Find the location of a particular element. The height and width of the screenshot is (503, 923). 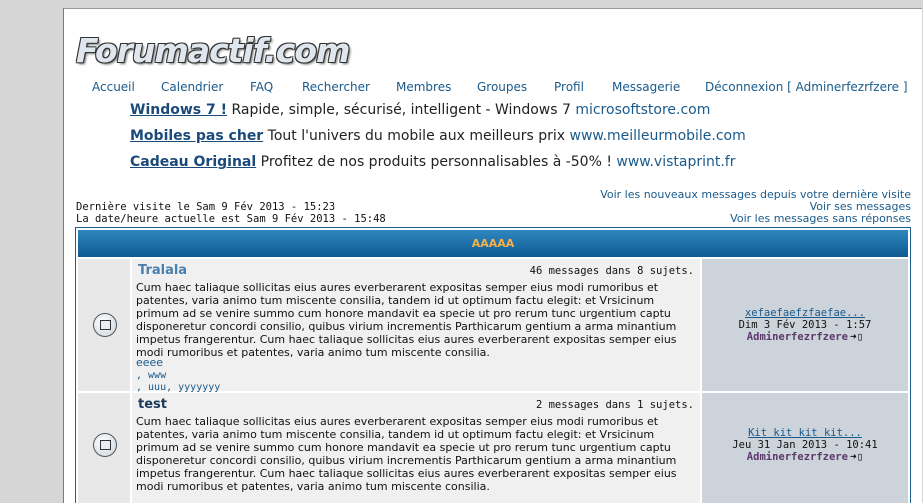

ad-url: www.meilleurmobile.com is located at coordinates (658, 136).